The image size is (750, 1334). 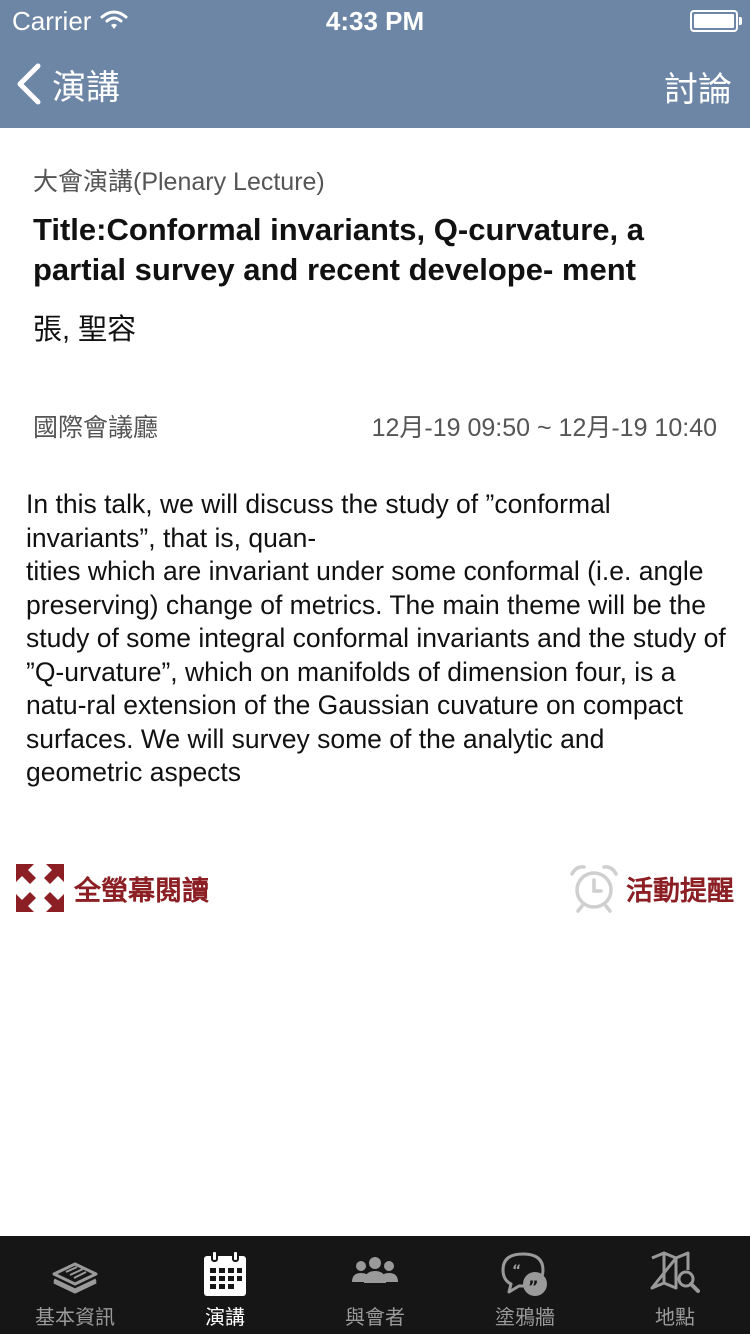 I want to click on speaker-name: 張, 聖容, so click(x=85, y=330).